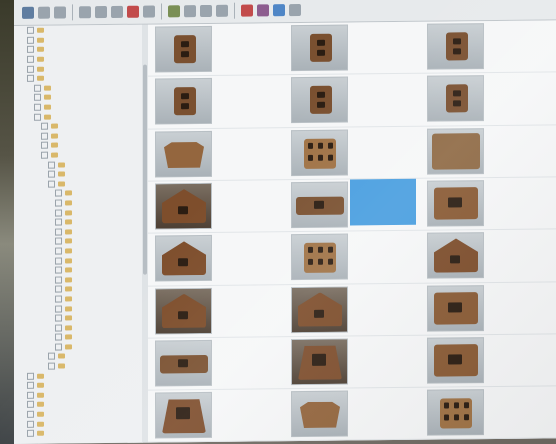 The image size is (556, 444). I want to click on info-icon, so click(279, 9).